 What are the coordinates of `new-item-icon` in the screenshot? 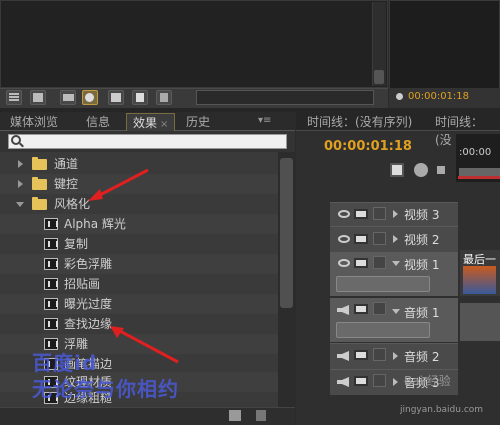 It's located at (140, 97).